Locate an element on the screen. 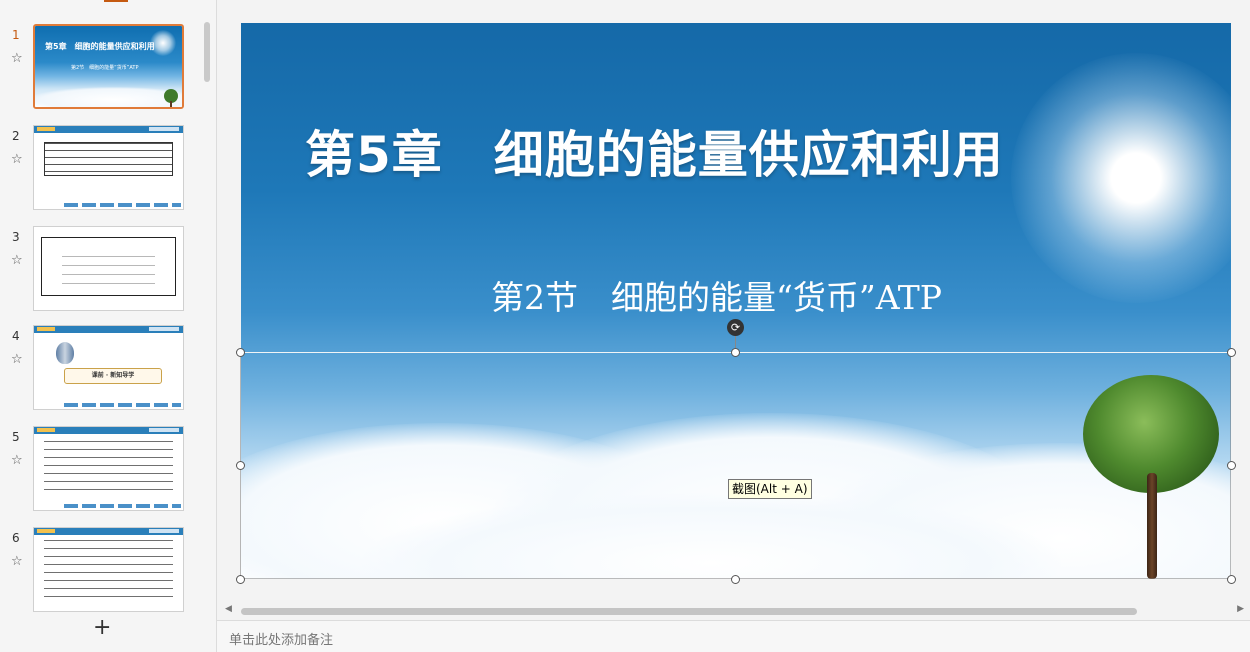 The width and height of the screenshot is (1250, 652). resize-handle-top-left is located at coordinates (240, 352).